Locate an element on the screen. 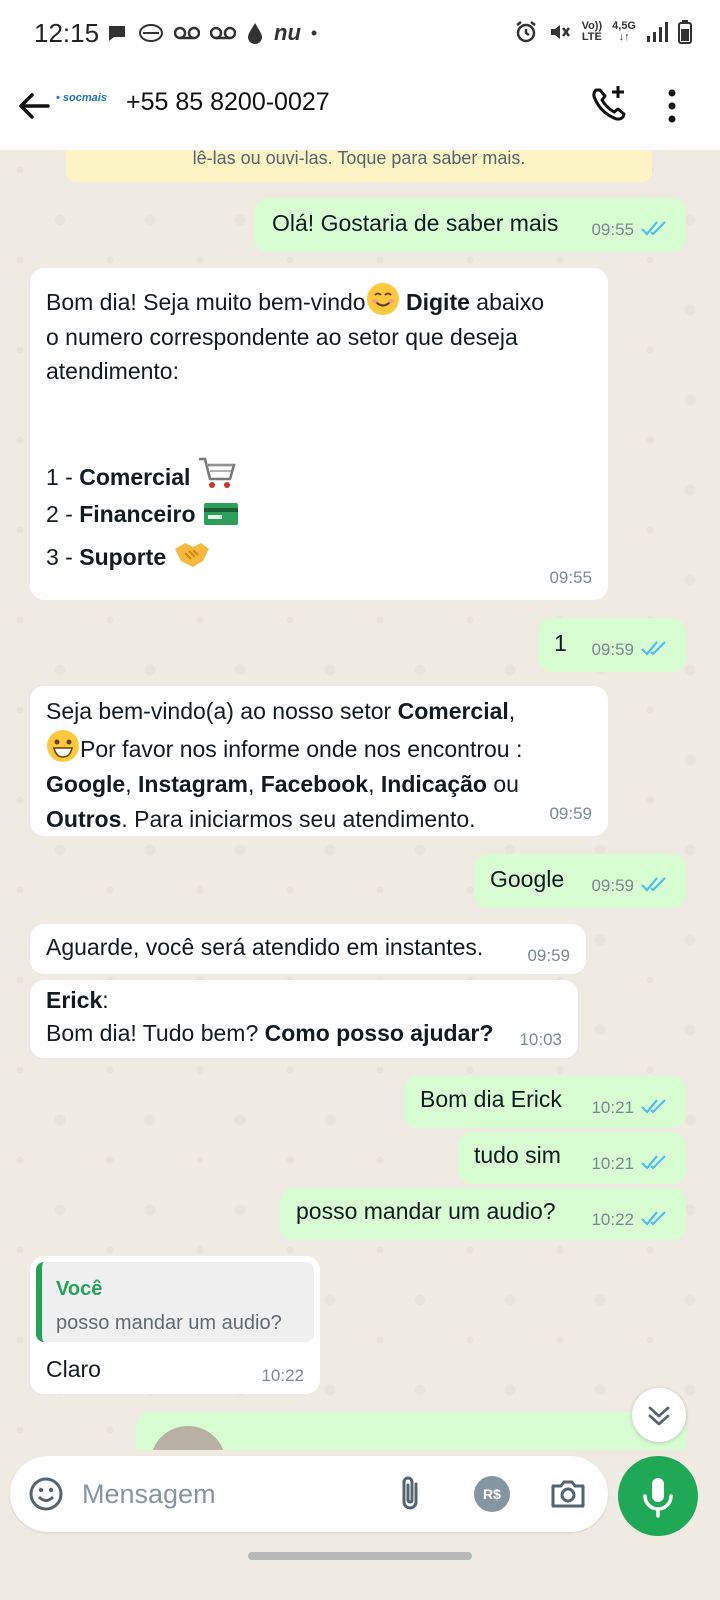  signal-icon is located at coordinates (657, 32).